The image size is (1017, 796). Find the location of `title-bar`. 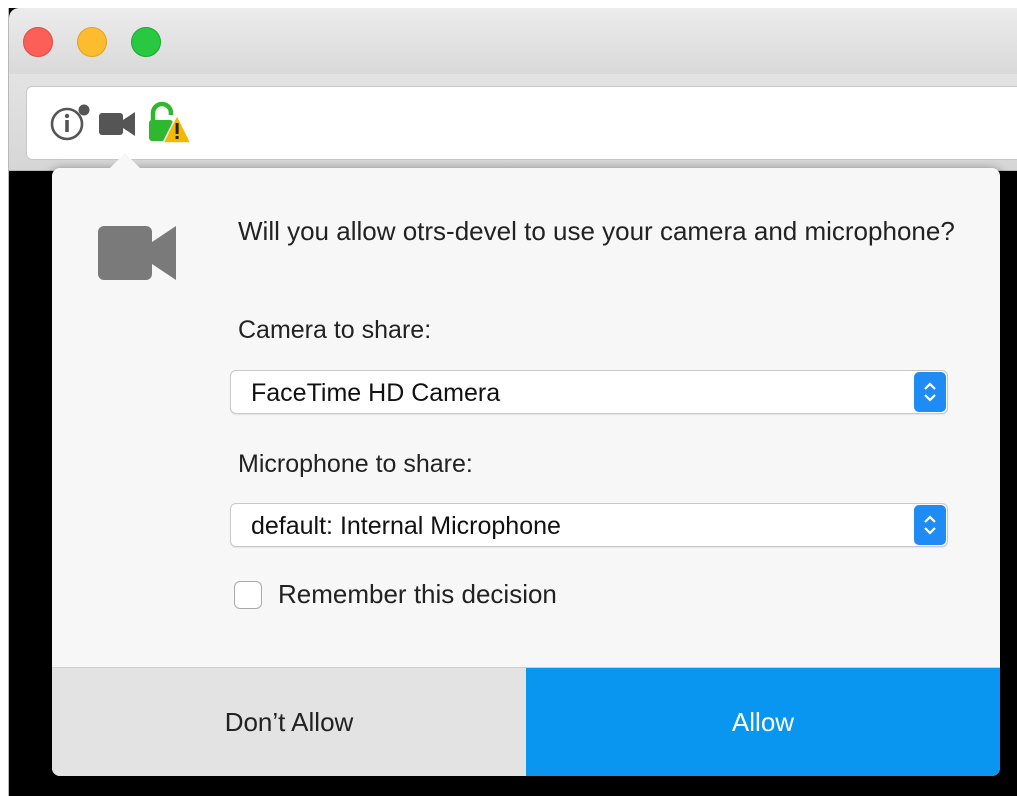

title-bar is located at coordinates (513, 41).